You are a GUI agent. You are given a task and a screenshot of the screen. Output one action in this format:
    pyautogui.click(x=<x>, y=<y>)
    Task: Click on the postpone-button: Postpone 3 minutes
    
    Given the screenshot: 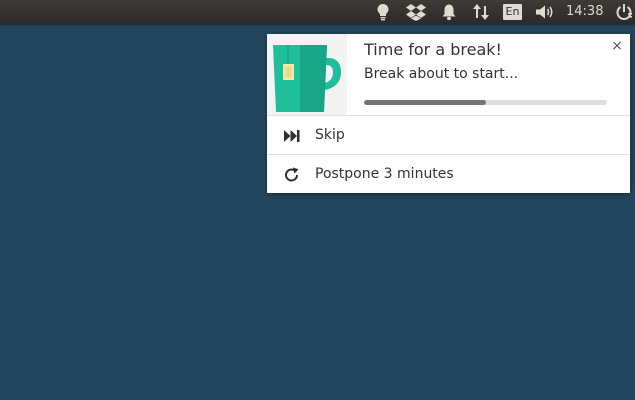 What is the action you would take?
    pyautogui.click(x=448, y=173)
    